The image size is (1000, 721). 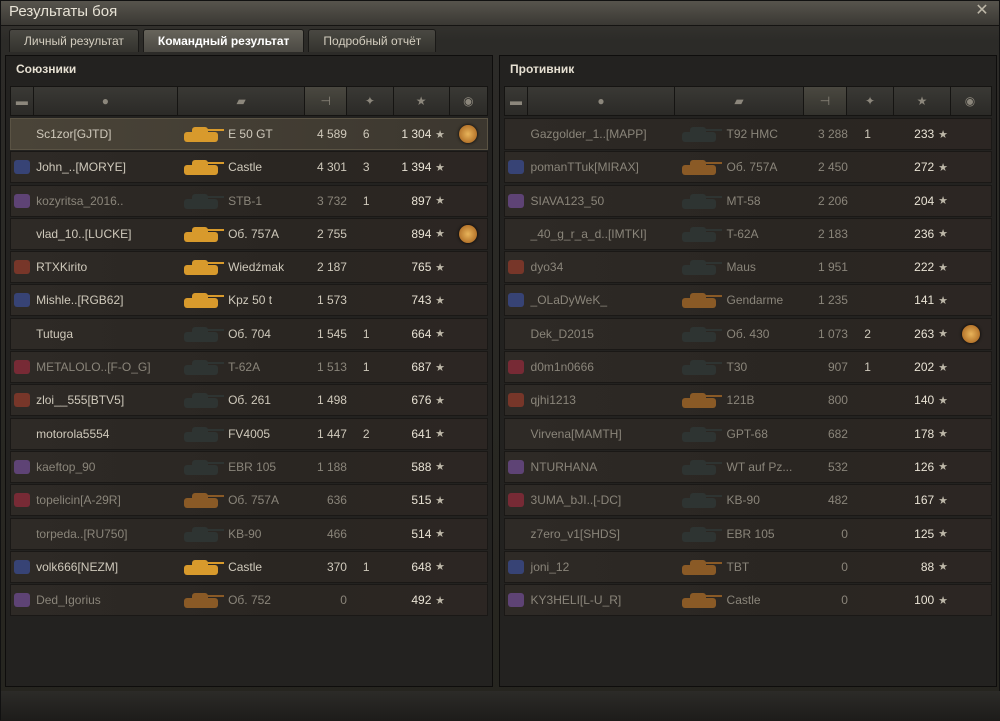 What do you see at coordinates (223, 40) in the screenshot?
I see `tab-team-result: Командный результат` at bounding box center [223, 40].